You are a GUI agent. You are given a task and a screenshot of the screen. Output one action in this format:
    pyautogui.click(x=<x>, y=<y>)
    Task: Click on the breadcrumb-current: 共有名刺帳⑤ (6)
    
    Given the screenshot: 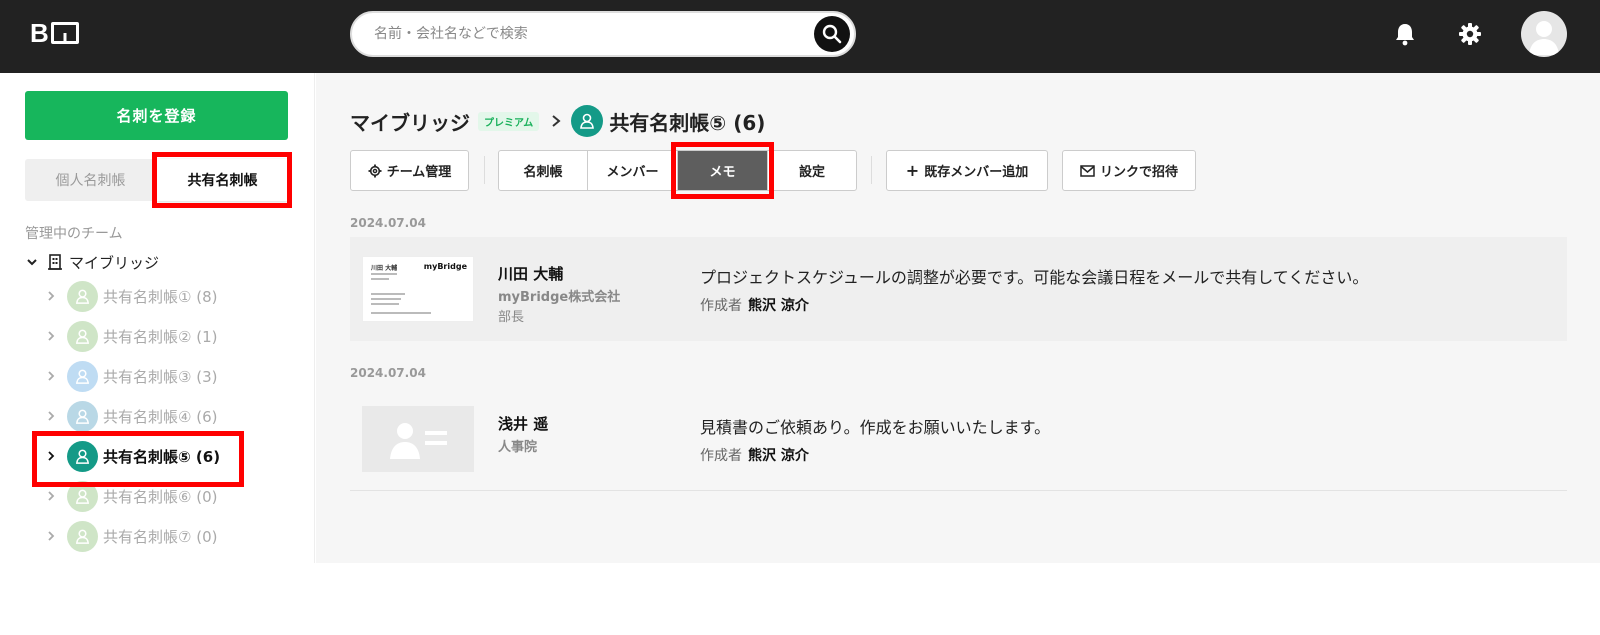 What is the action you would take?
    pyautogui.click(x=687, y=122)
    